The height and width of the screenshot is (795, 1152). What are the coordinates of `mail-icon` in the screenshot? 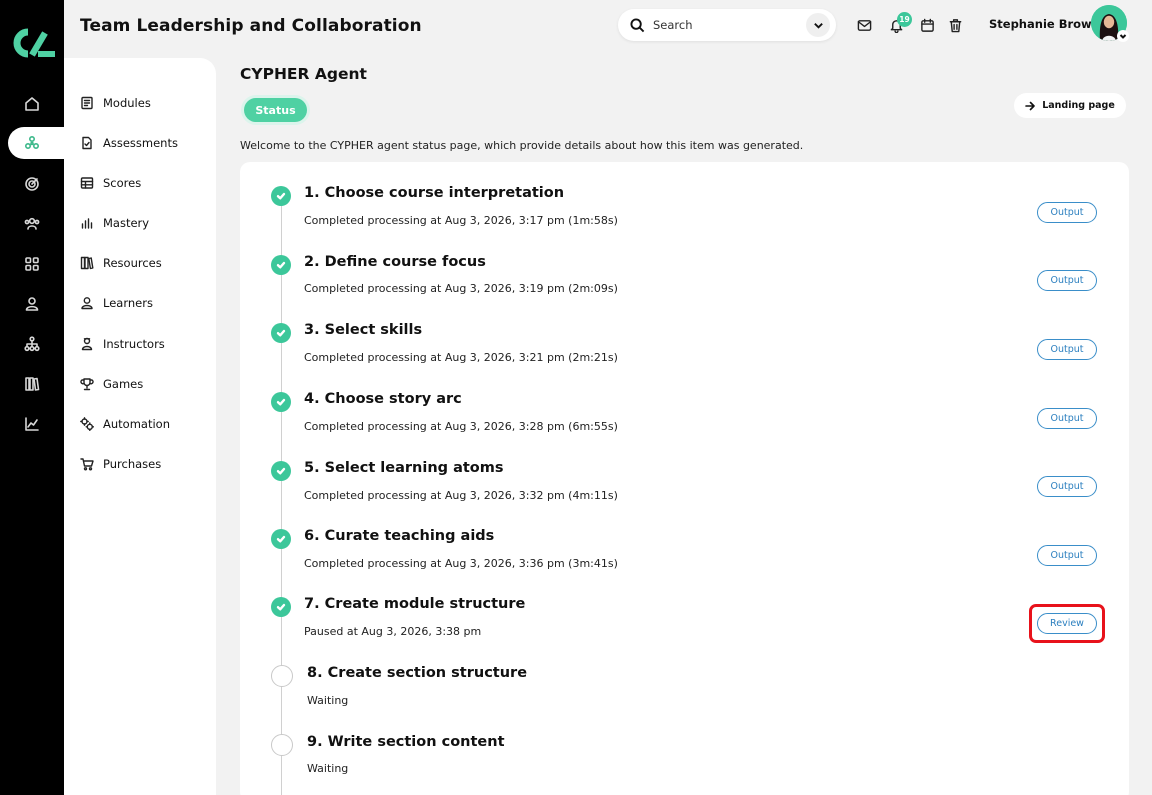 It's located at (864, 25).